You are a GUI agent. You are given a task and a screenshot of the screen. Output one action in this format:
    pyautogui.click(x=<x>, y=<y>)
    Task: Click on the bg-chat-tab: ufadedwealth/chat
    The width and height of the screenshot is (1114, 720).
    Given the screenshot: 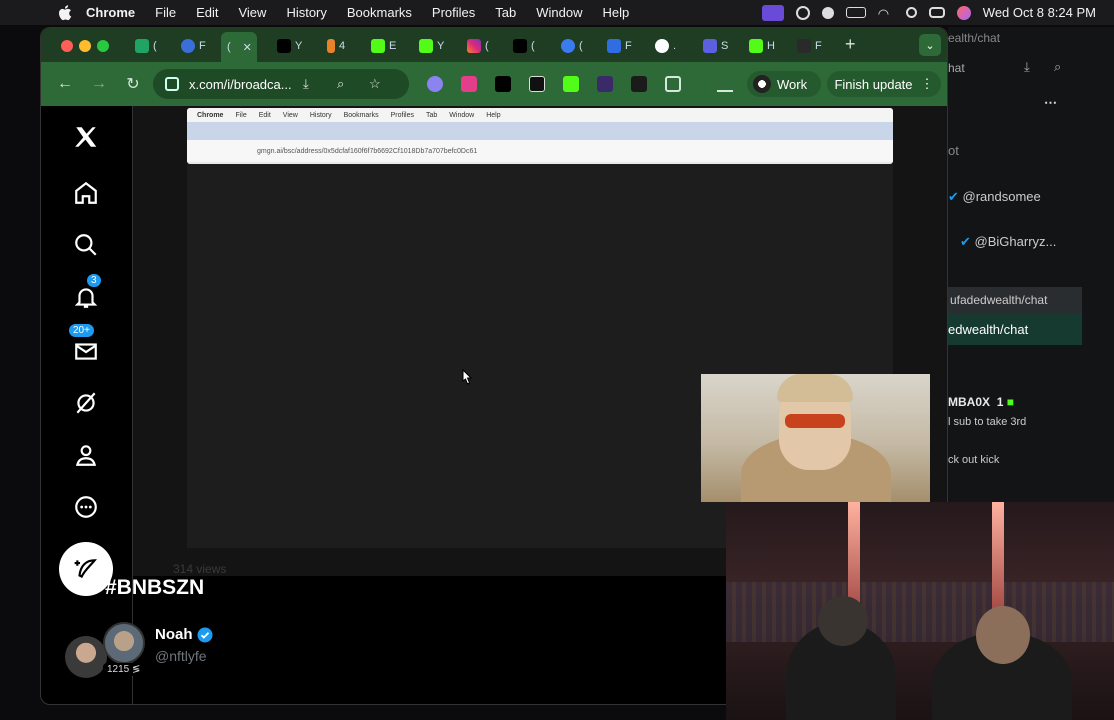 What is the action you would take?
    pyautogui.click(x=1015, y=300)
    